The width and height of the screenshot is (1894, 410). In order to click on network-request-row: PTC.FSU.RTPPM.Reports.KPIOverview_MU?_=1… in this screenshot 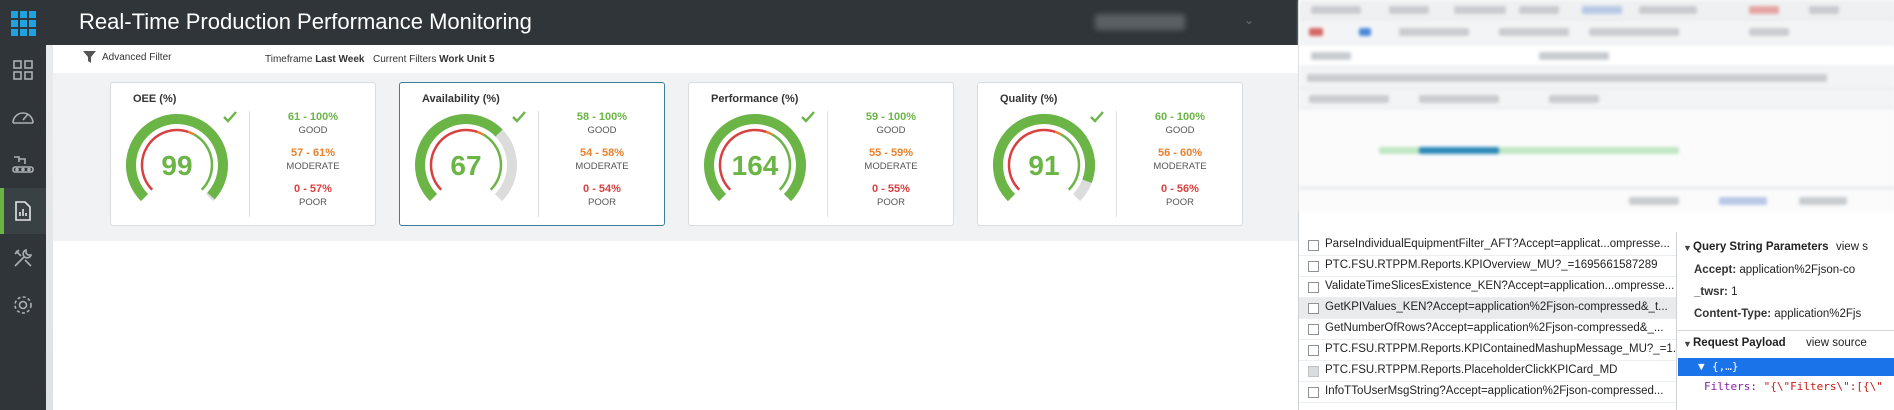, I will do `click(1487, 266)`.